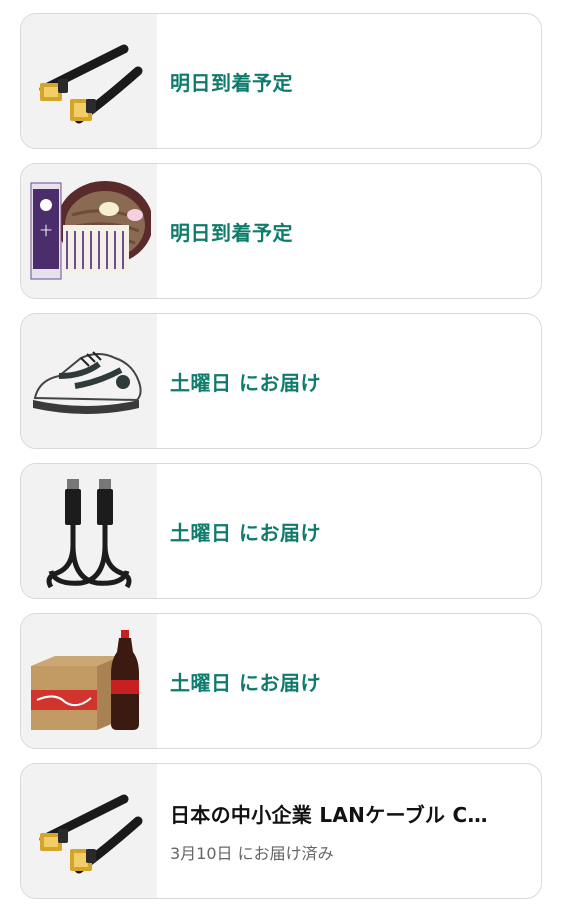 The height and width of the screenshot is (906, 563). Describe the element at coordinates (46, 231) in the screenshot. I see `svg-text: 十` at that location.